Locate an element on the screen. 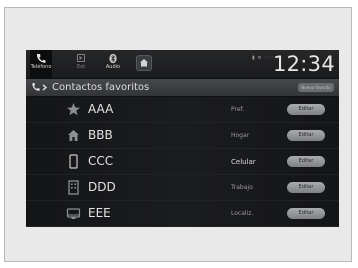 This screenshot has height=268, width=358. status-indicators: ▮ ≡ ◦◦◦ is located at coordinates (263, 58).